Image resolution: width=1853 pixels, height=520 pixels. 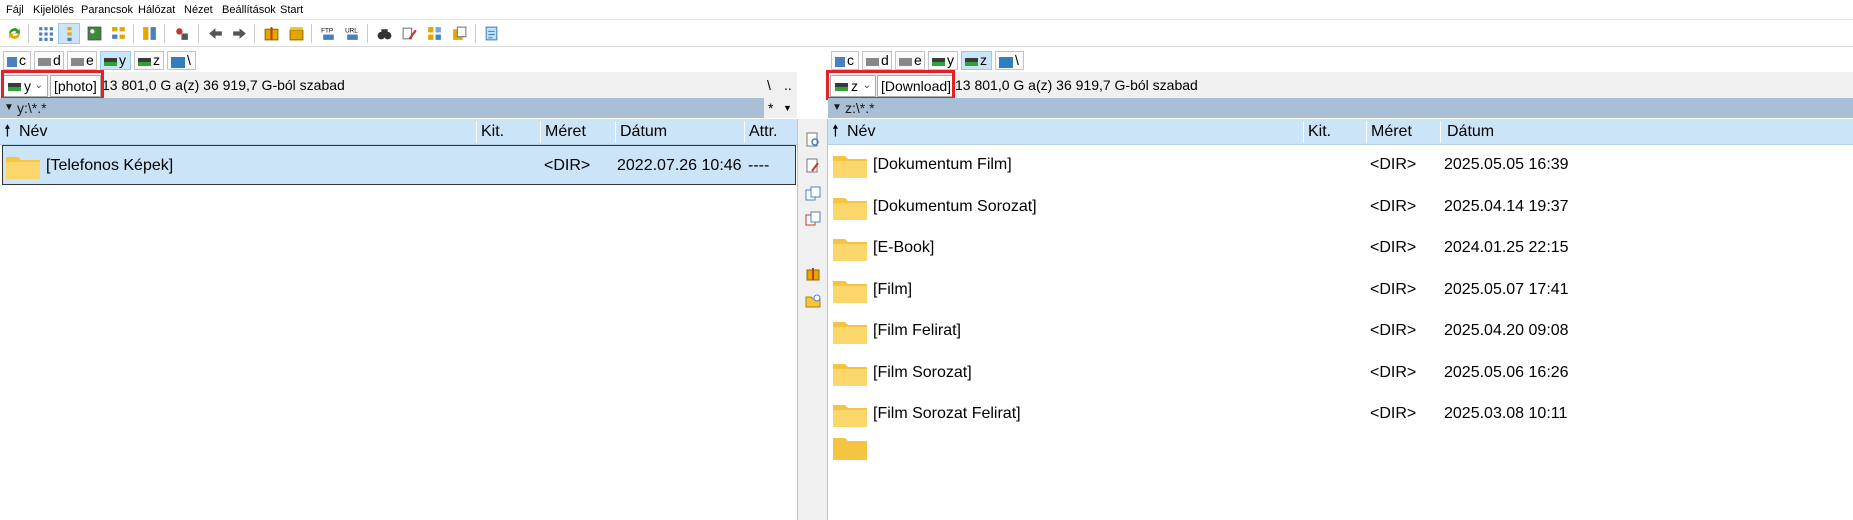 I want to click on right-free-space: 13 801,0 G a(z) 36 919,7 G-ból szabad, so click(x=1076, y=85).